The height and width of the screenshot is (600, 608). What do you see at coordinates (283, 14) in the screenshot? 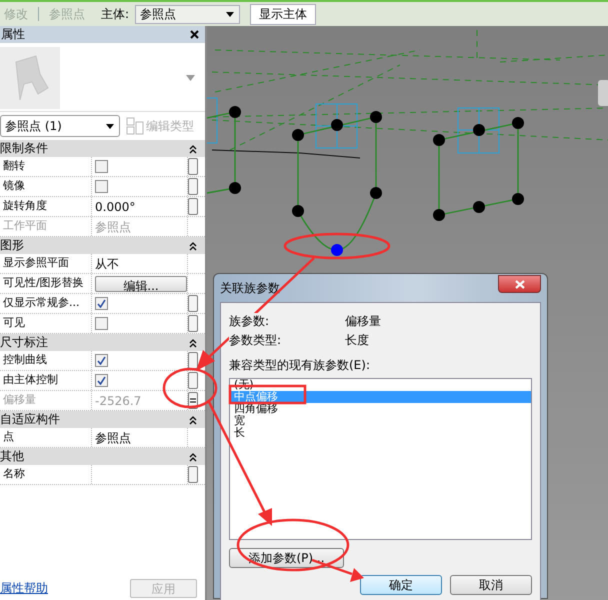
I see `show-host-button: 显示主体` at bounding box center [283, 14].